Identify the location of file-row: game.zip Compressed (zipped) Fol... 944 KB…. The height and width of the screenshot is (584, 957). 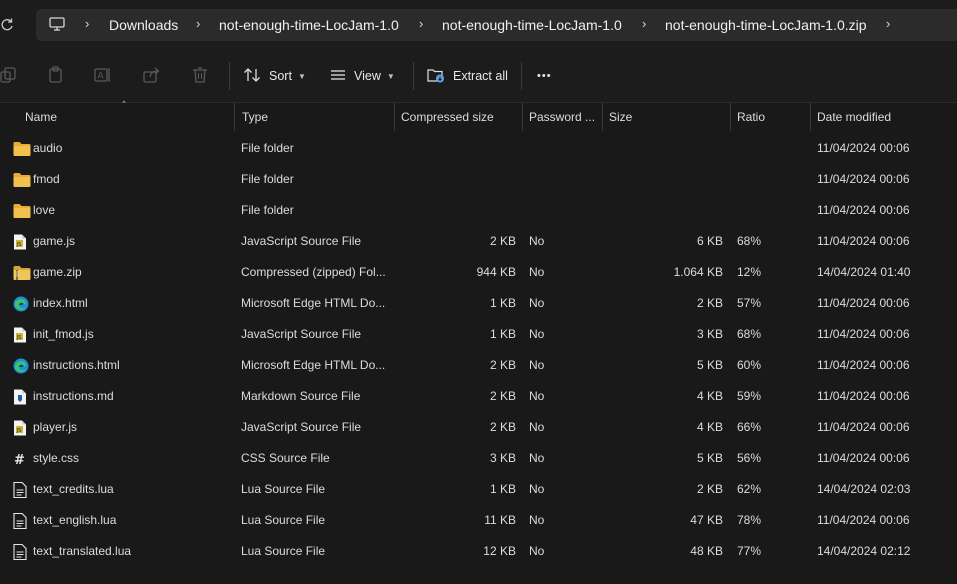
(478, 272).